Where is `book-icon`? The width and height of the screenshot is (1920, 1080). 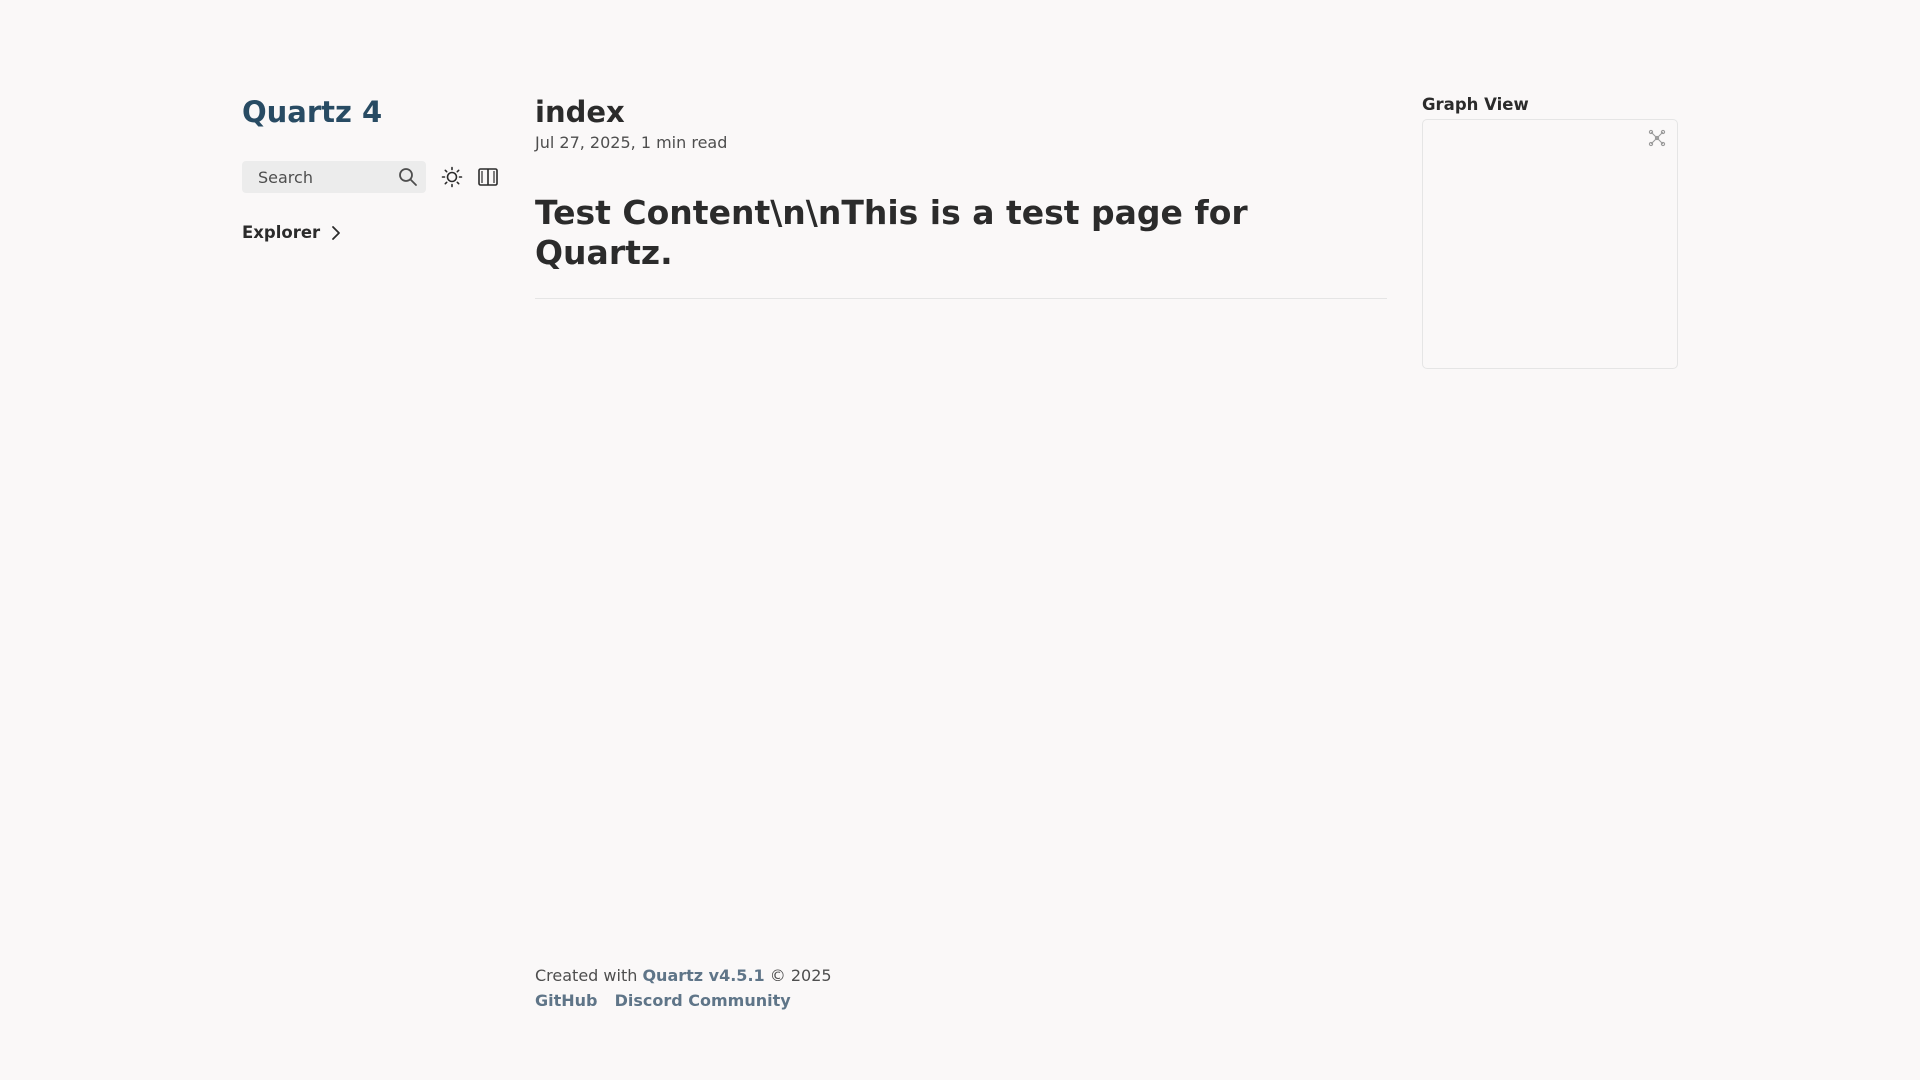
book-icon is located at coordinates (488, 177).